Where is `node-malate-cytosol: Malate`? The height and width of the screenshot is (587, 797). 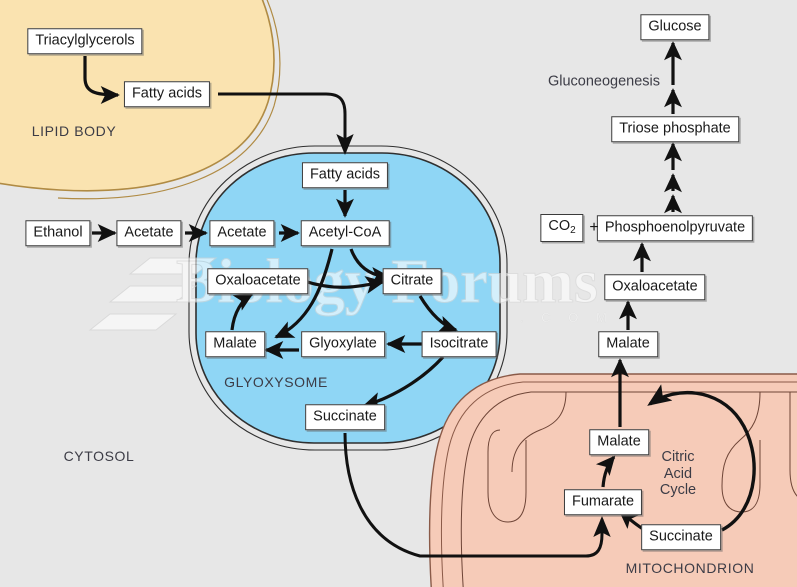 node-malate-cytosol: Malate is located at coordinates (628, 344).